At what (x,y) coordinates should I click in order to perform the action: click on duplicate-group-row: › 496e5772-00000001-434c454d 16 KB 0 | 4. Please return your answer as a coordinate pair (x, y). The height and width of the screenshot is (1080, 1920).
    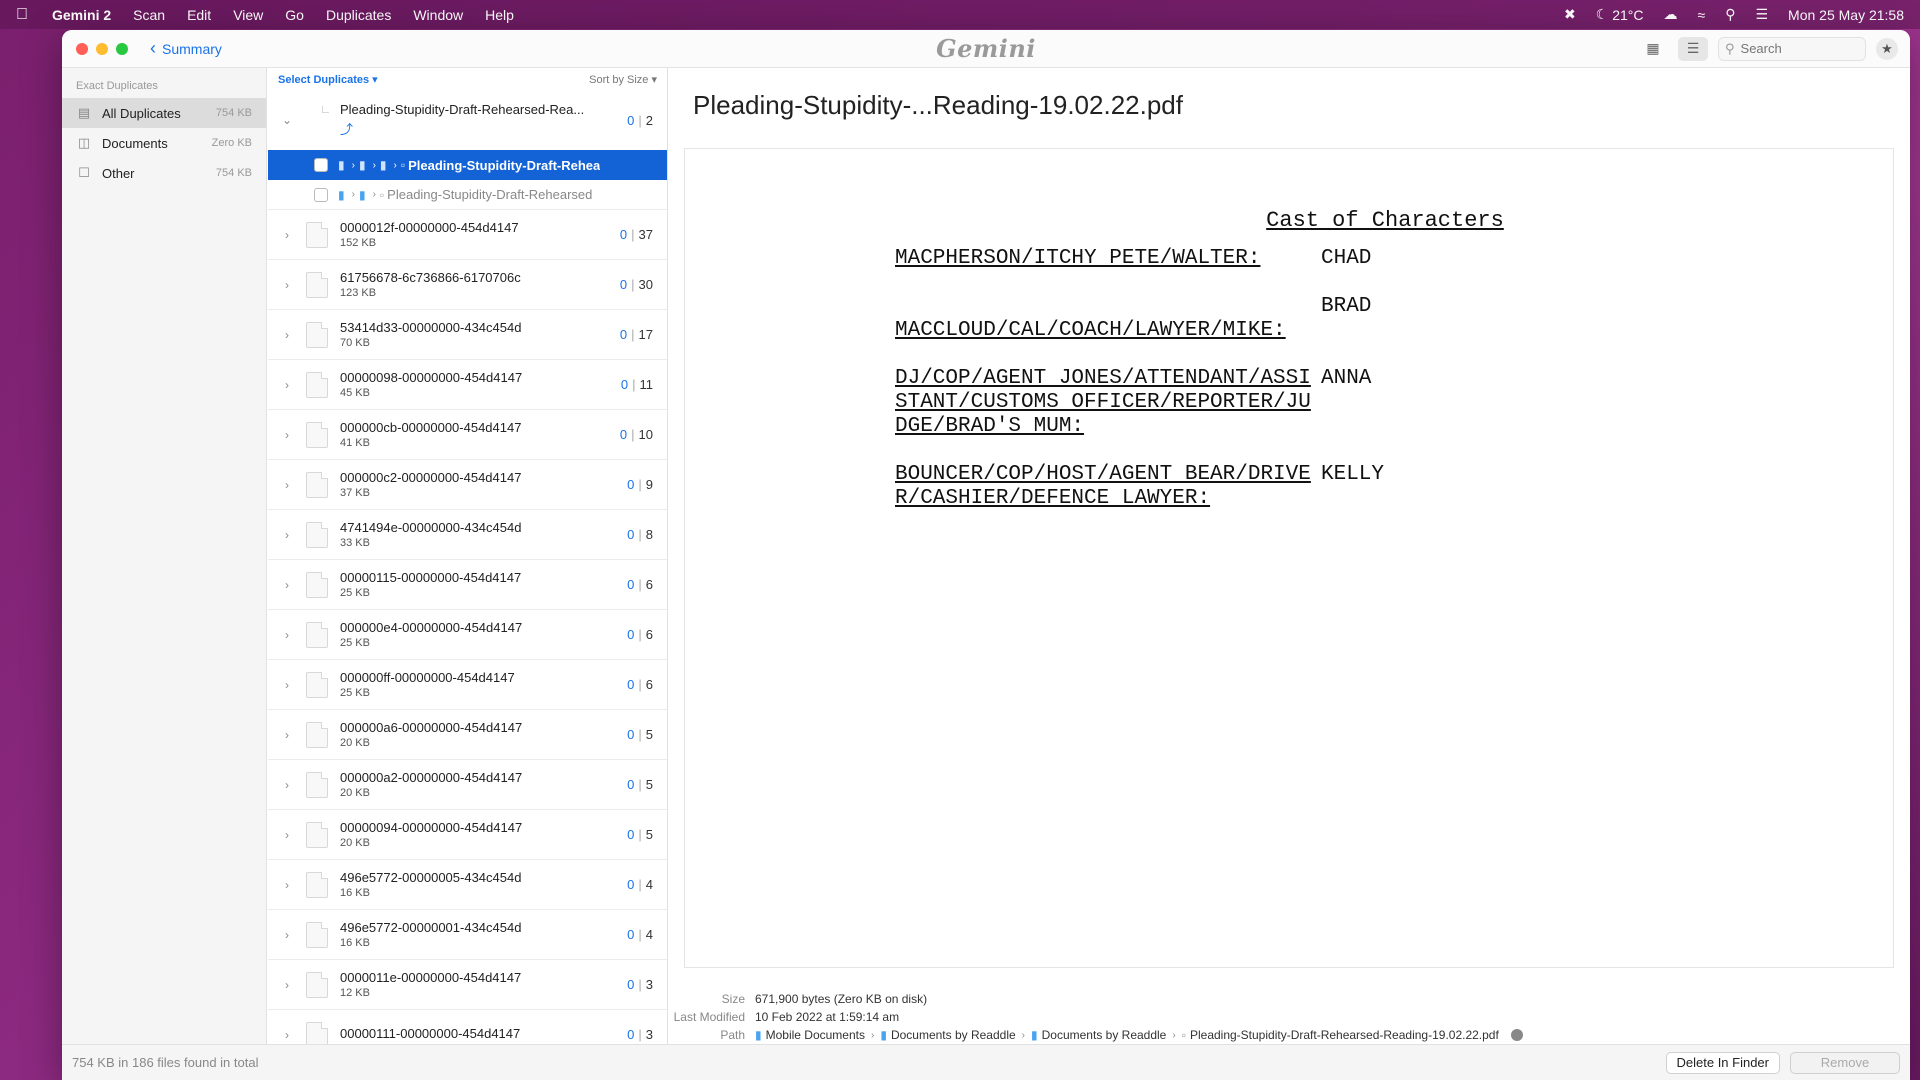
    Looking at the image, I should click on (467, 935).